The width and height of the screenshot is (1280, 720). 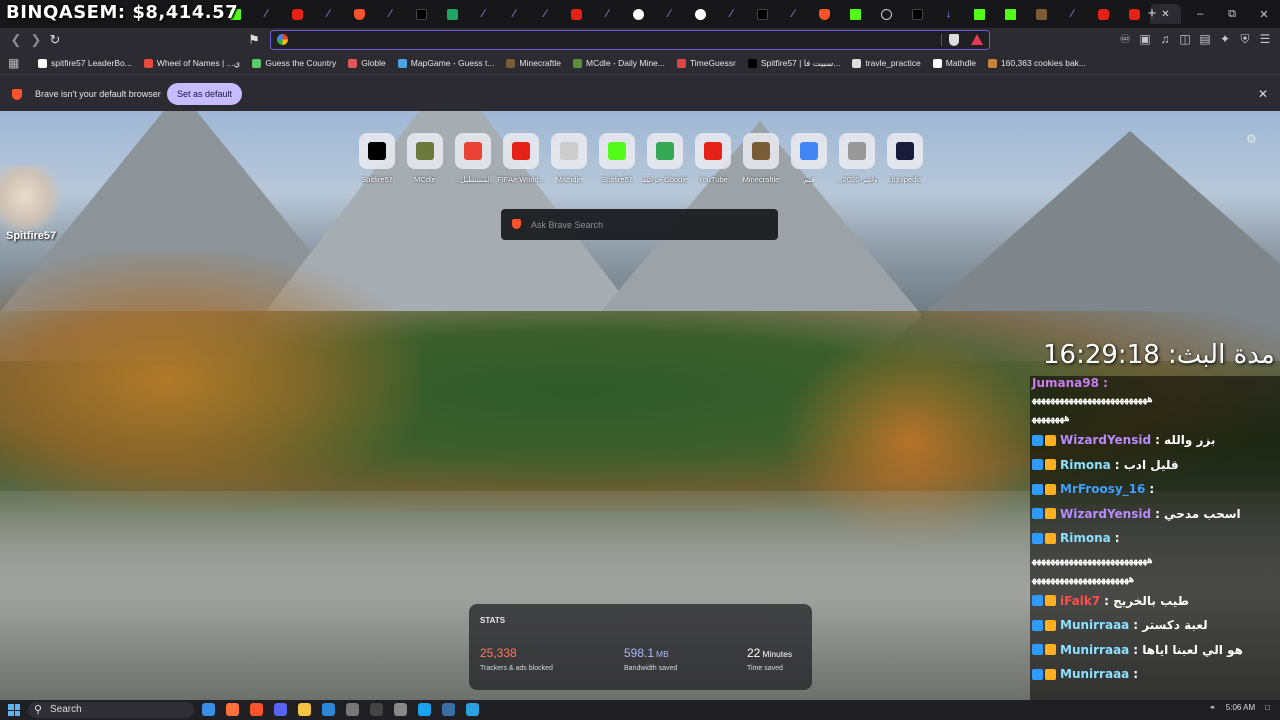 What do you see at coordinates (328, 709) in the screenshot?
I see `store-icon` at bounding box center [328, 709].